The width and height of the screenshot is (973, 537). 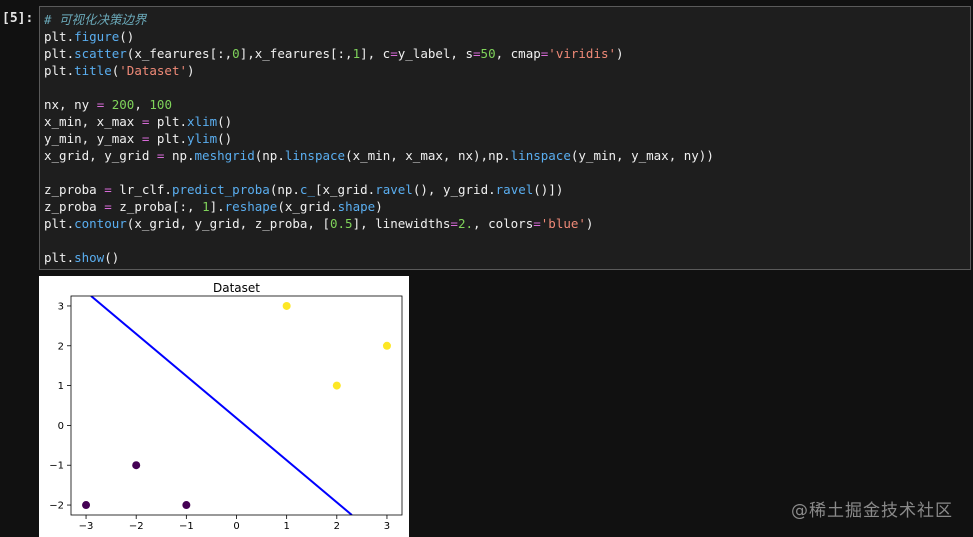 What do you see at coordinates (56, 466) in the screenshot?
I see `y-tick-label: −1` at bounding box center [56, 466].